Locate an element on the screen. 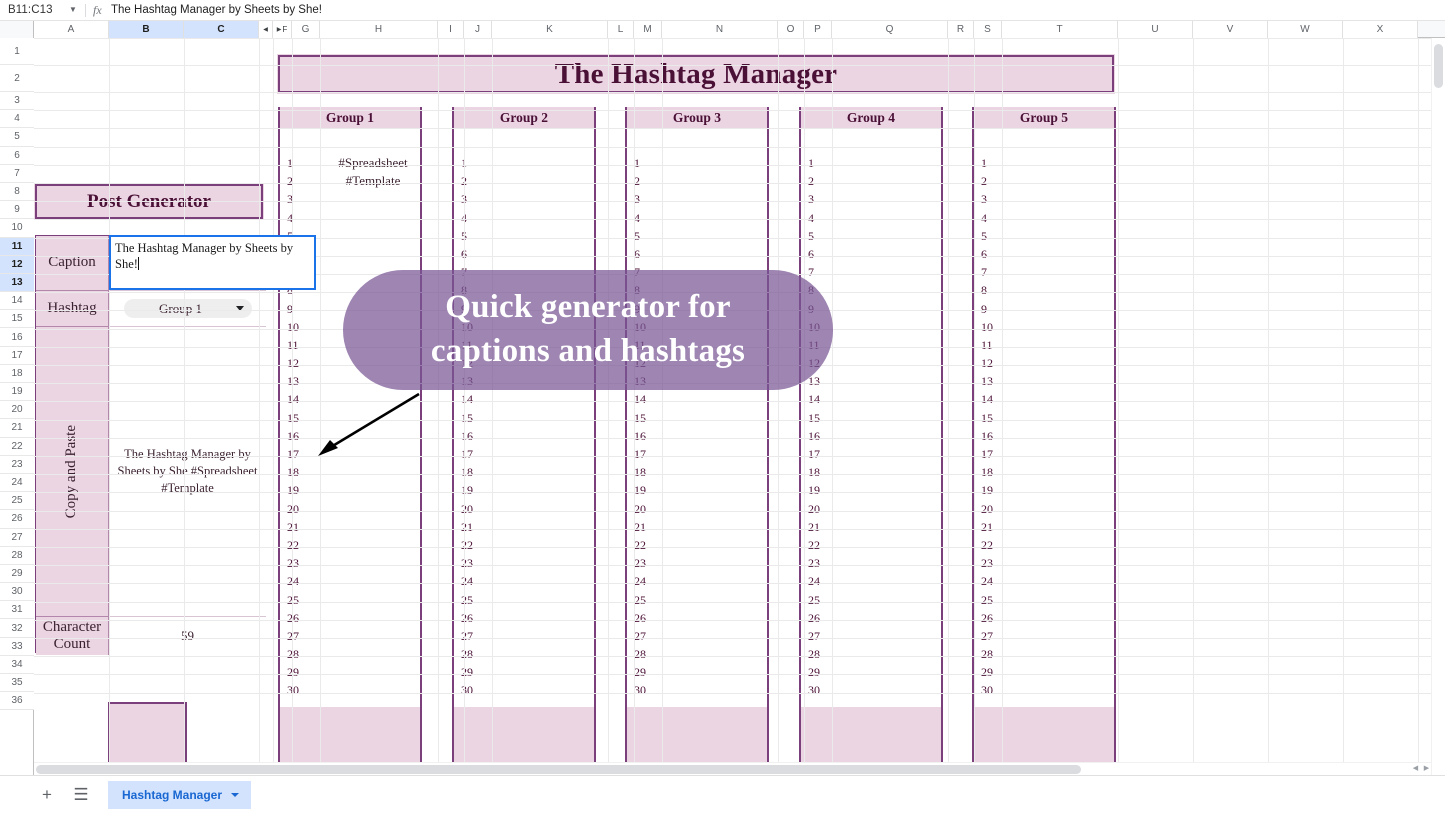 The image size is (1445, 813). column-header-m: M is located at coordinates (648, 29).